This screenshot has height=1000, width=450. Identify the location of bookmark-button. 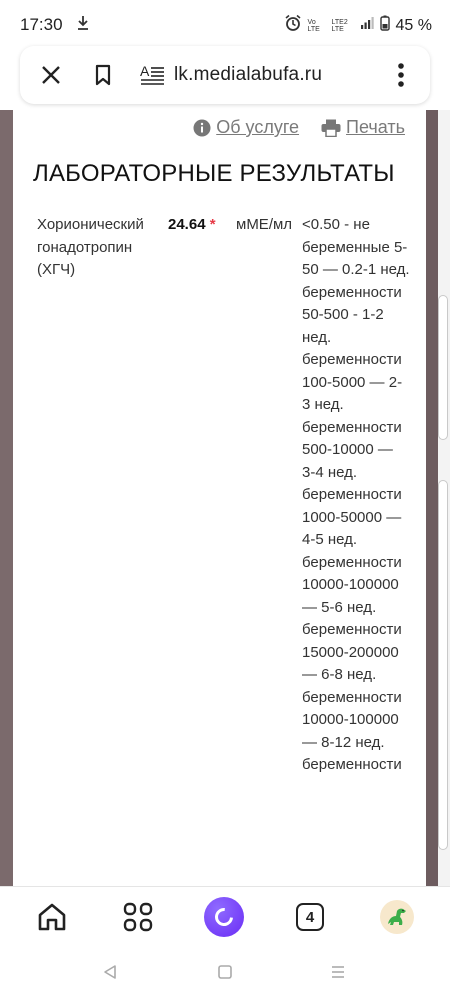
(103, 75).